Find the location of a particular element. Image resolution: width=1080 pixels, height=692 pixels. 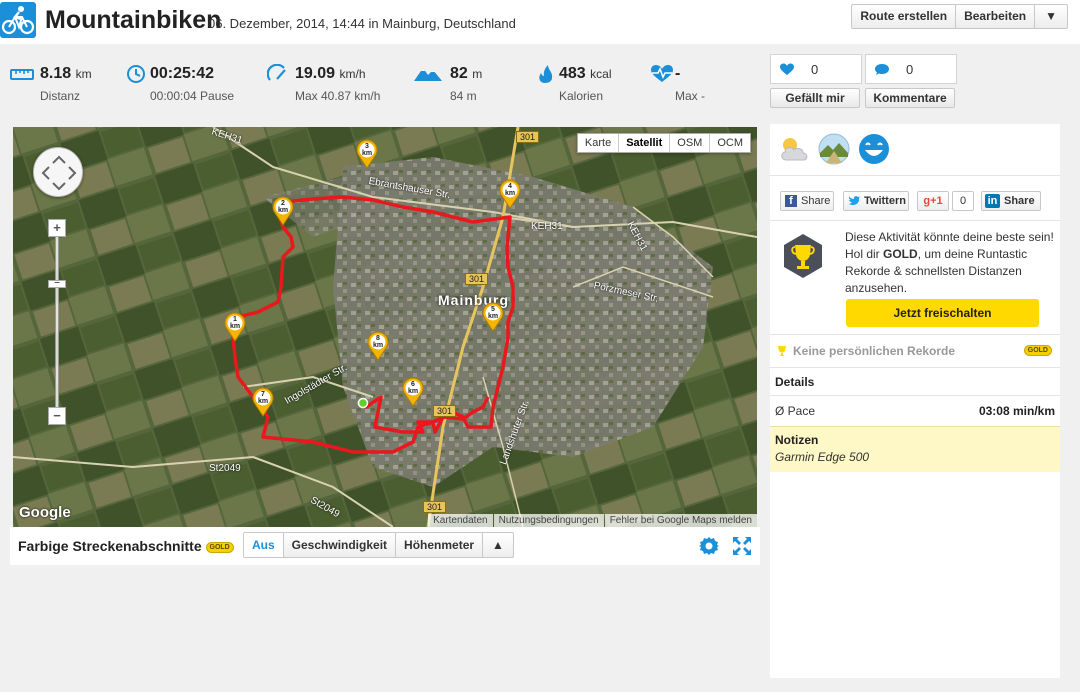

twitter-bird-icon is located at coordinates (855, 201).